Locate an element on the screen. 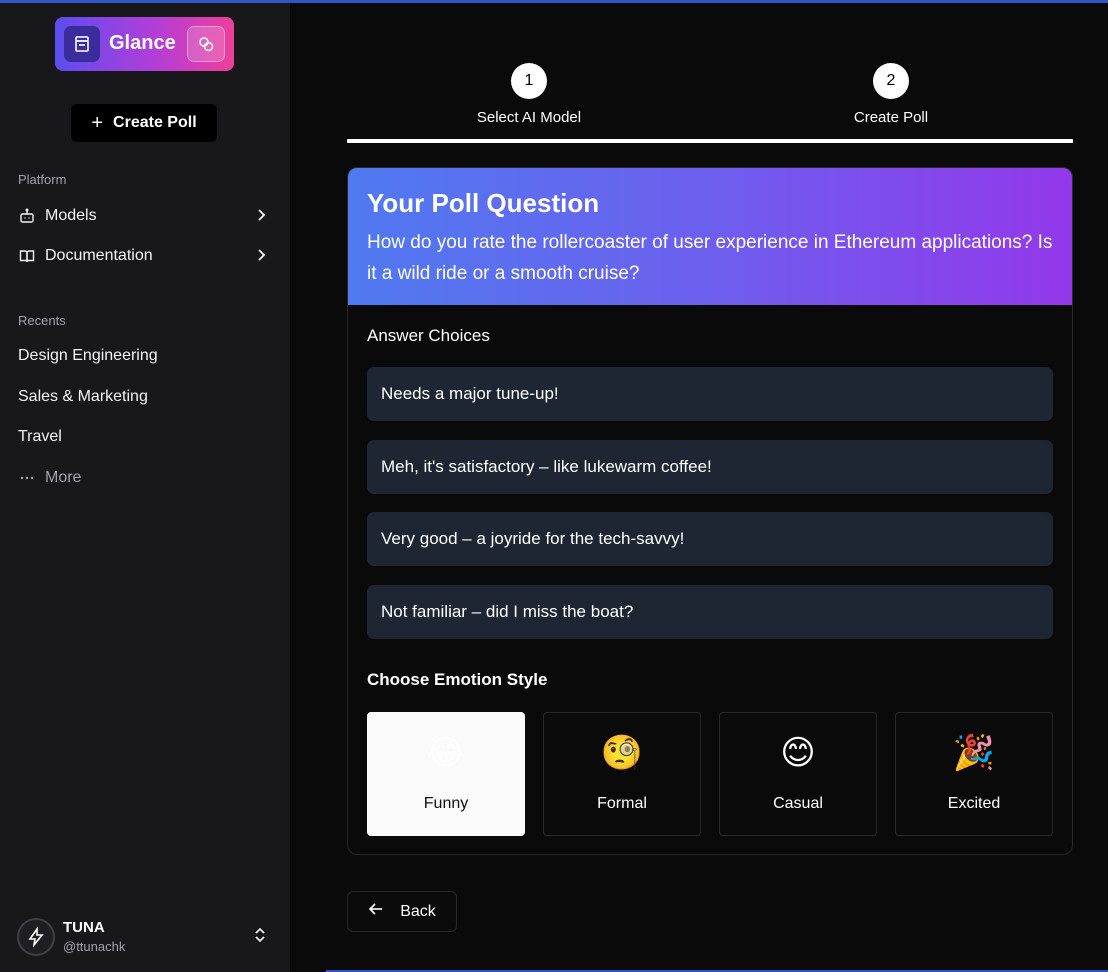 The width and height of the screenshot is (1108, 972). monocle-emoji-icon: 🧐 is located at coordinates (622, 753).